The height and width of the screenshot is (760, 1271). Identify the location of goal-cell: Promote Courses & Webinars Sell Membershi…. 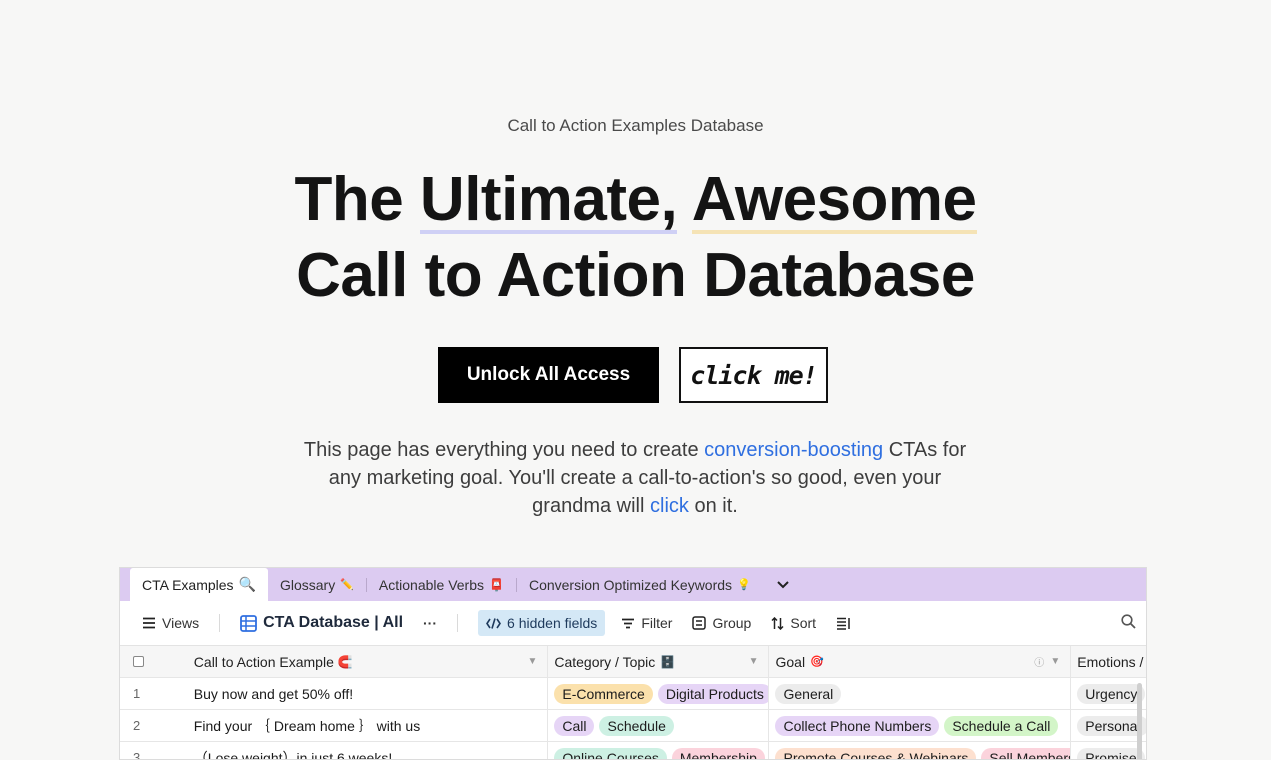
(920, 750).